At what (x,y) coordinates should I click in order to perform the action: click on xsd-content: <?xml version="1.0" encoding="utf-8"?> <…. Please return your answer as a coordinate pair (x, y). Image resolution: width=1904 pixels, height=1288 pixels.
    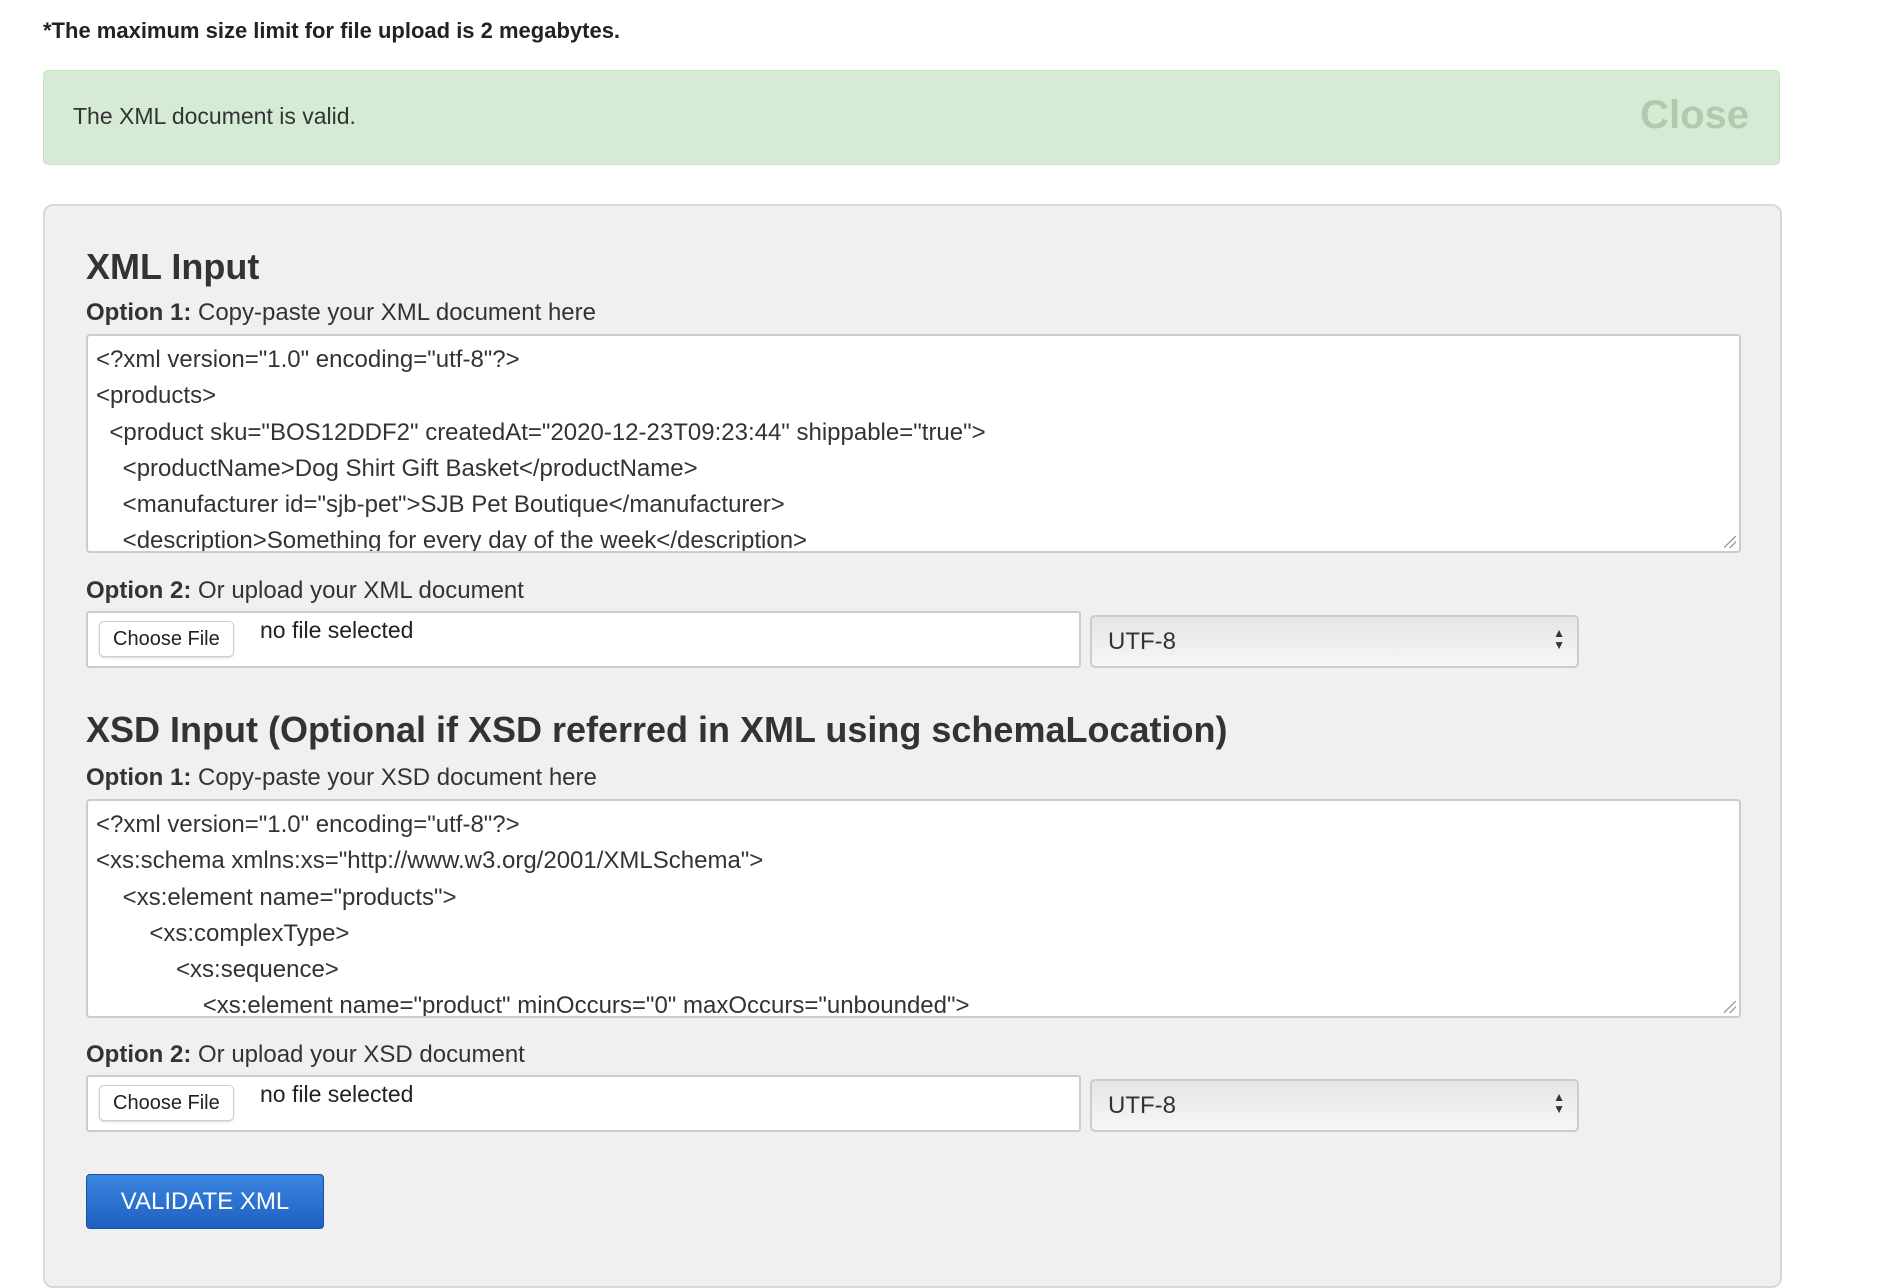
    Looking at the image, I should click on (913, 911).